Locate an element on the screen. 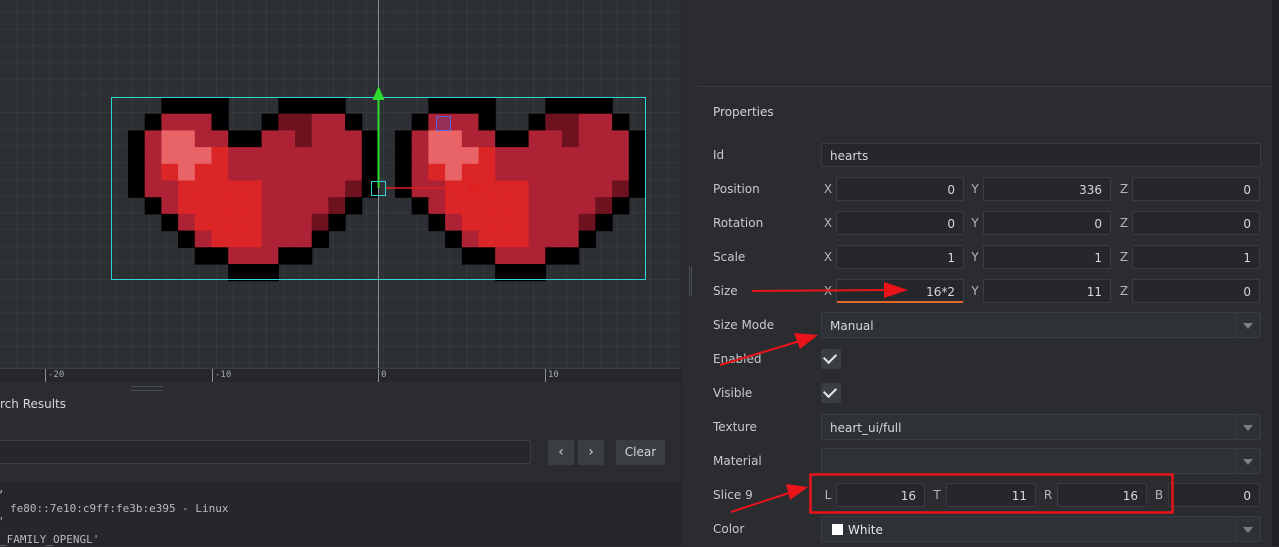 The height and width of the screenshot is (547, 1279). size-y-field: 11 is located at coordinates (1047, 291).